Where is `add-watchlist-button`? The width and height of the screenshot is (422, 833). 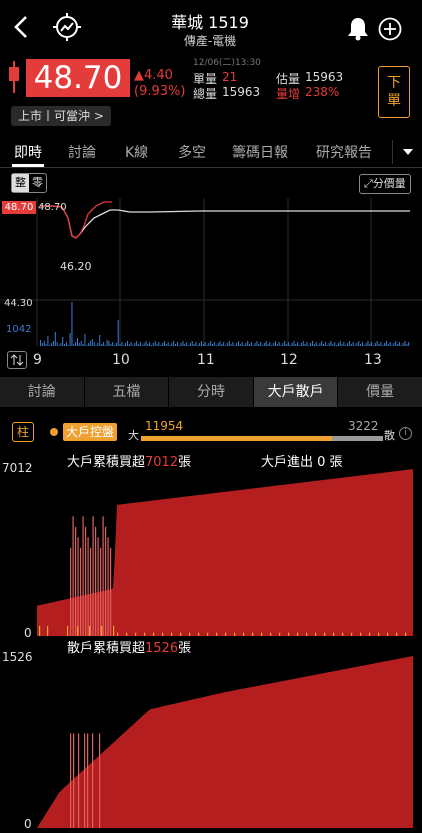
add-watchlist-button is located at coordinates (390, 29).